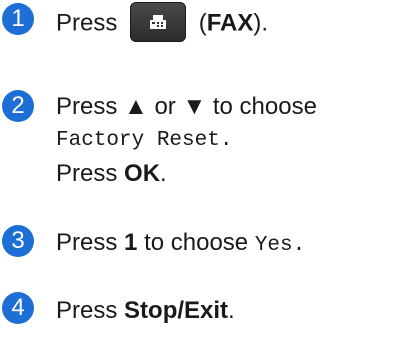  What do you see at coordinates (87, 173) in the screenshot?
I see `step-2-press: Press` at bounding box center [87, 173].